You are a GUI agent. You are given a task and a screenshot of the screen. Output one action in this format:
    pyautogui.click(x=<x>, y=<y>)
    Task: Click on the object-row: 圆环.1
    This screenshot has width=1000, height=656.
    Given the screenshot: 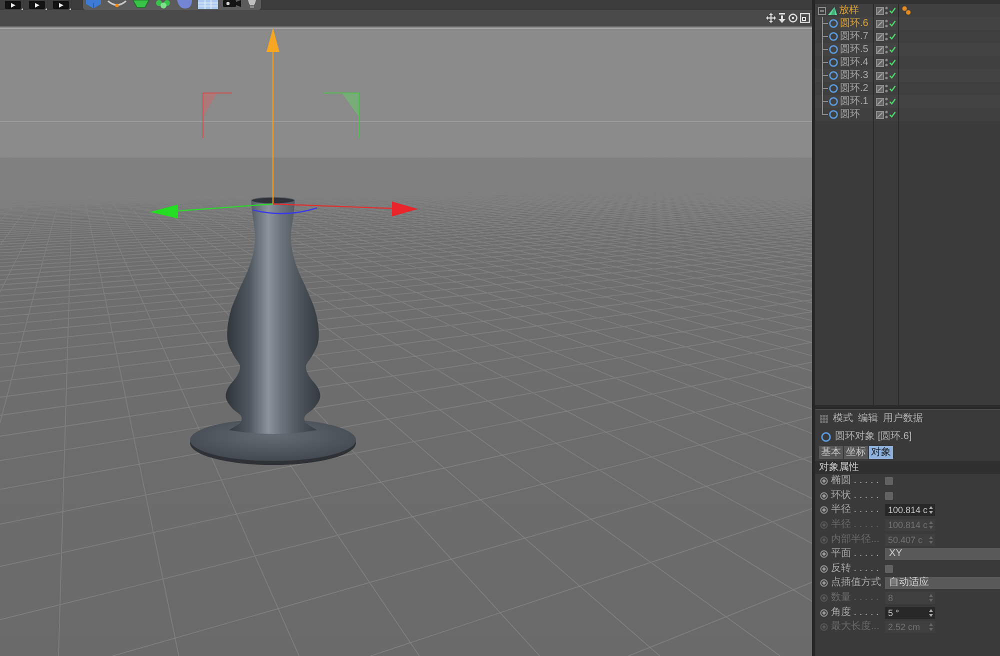 What is the action you would take?
    pyautogui.click(x=907, y=101)
    